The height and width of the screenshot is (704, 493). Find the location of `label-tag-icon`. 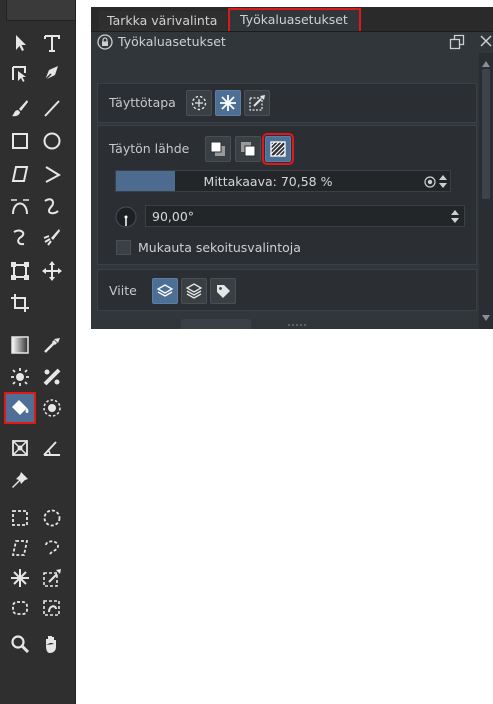

label-tag-icon is located at coordinates (223, 291).